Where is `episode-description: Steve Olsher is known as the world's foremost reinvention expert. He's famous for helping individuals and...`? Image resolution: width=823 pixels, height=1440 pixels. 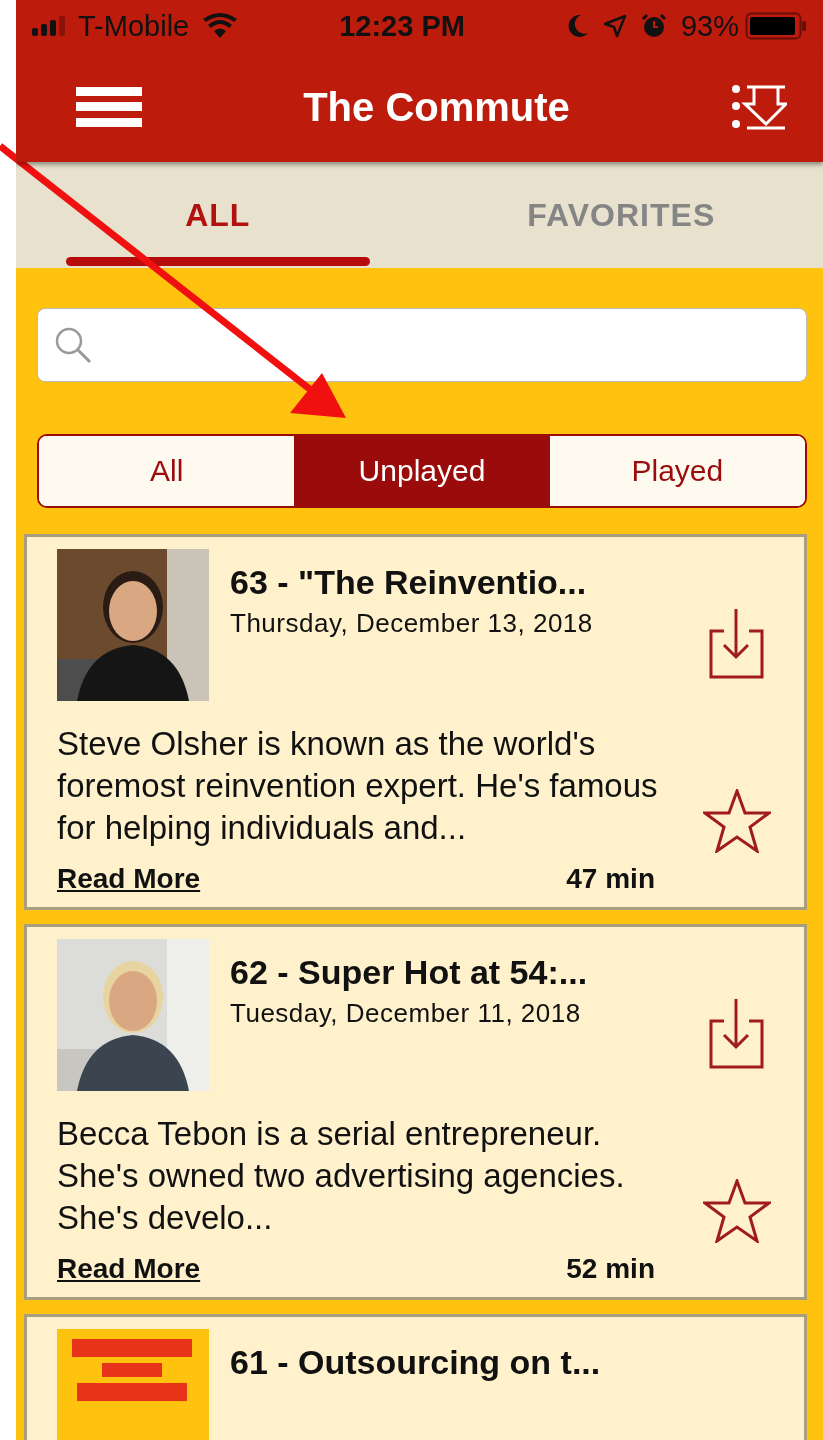 episode-description: Steve Olsher is known as the world's foremost reinvention expert. He's famous for helping individuals and... is located at coordinates (358, 786).